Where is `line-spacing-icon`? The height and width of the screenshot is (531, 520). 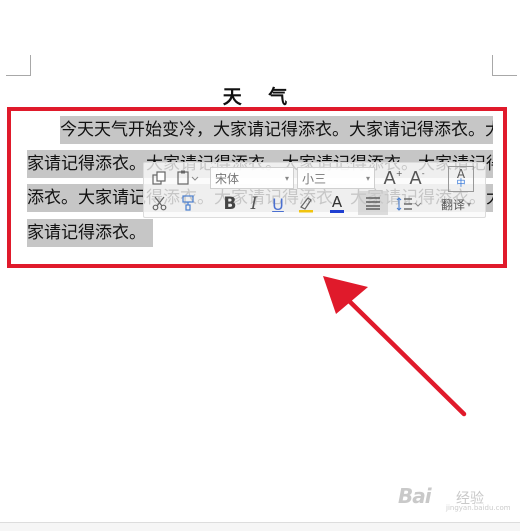
line-spacing-icon is located at coordinates (409, 204).